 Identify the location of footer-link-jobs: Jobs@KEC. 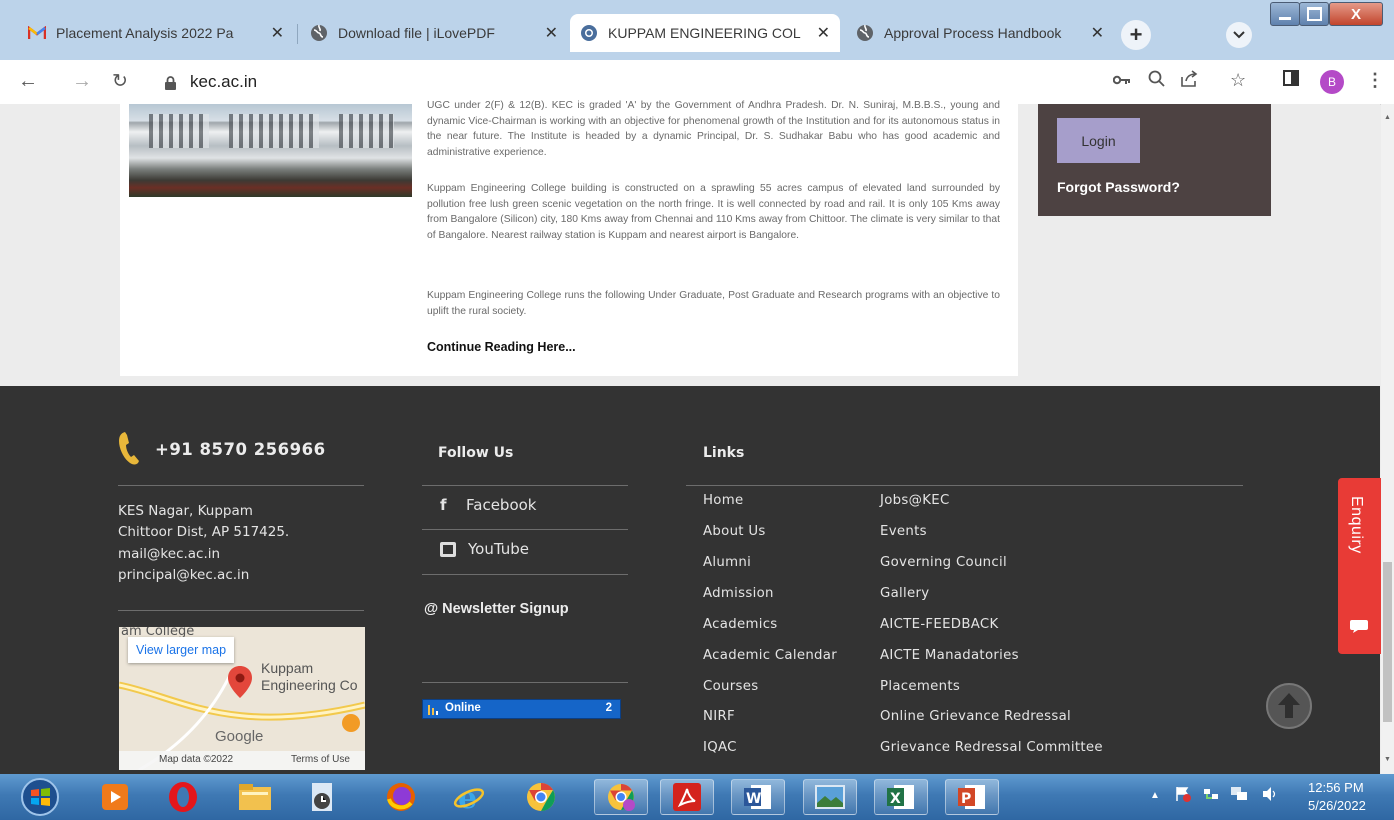
(915, 500).